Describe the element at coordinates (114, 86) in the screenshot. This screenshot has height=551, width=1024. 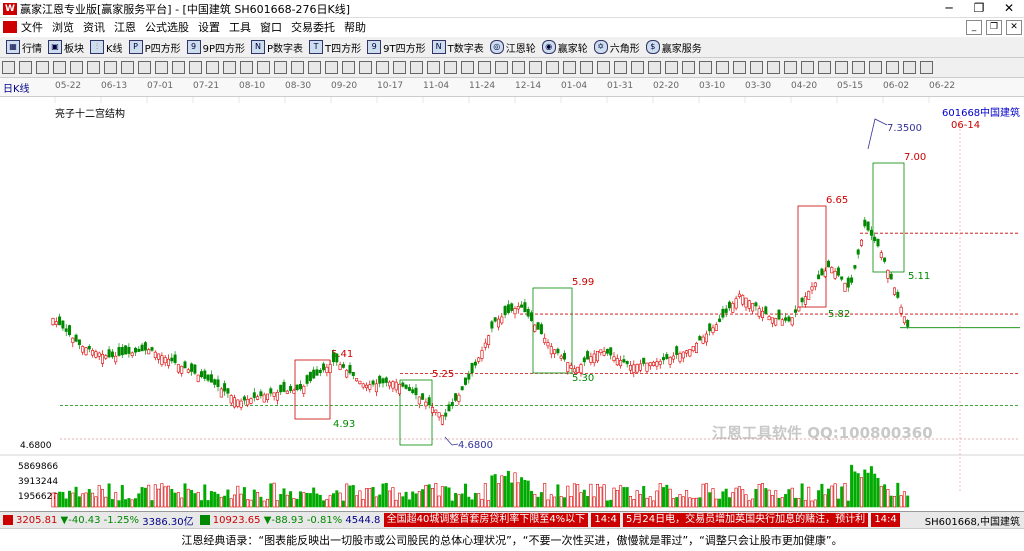
I see `date-label: 06-13` at that location.